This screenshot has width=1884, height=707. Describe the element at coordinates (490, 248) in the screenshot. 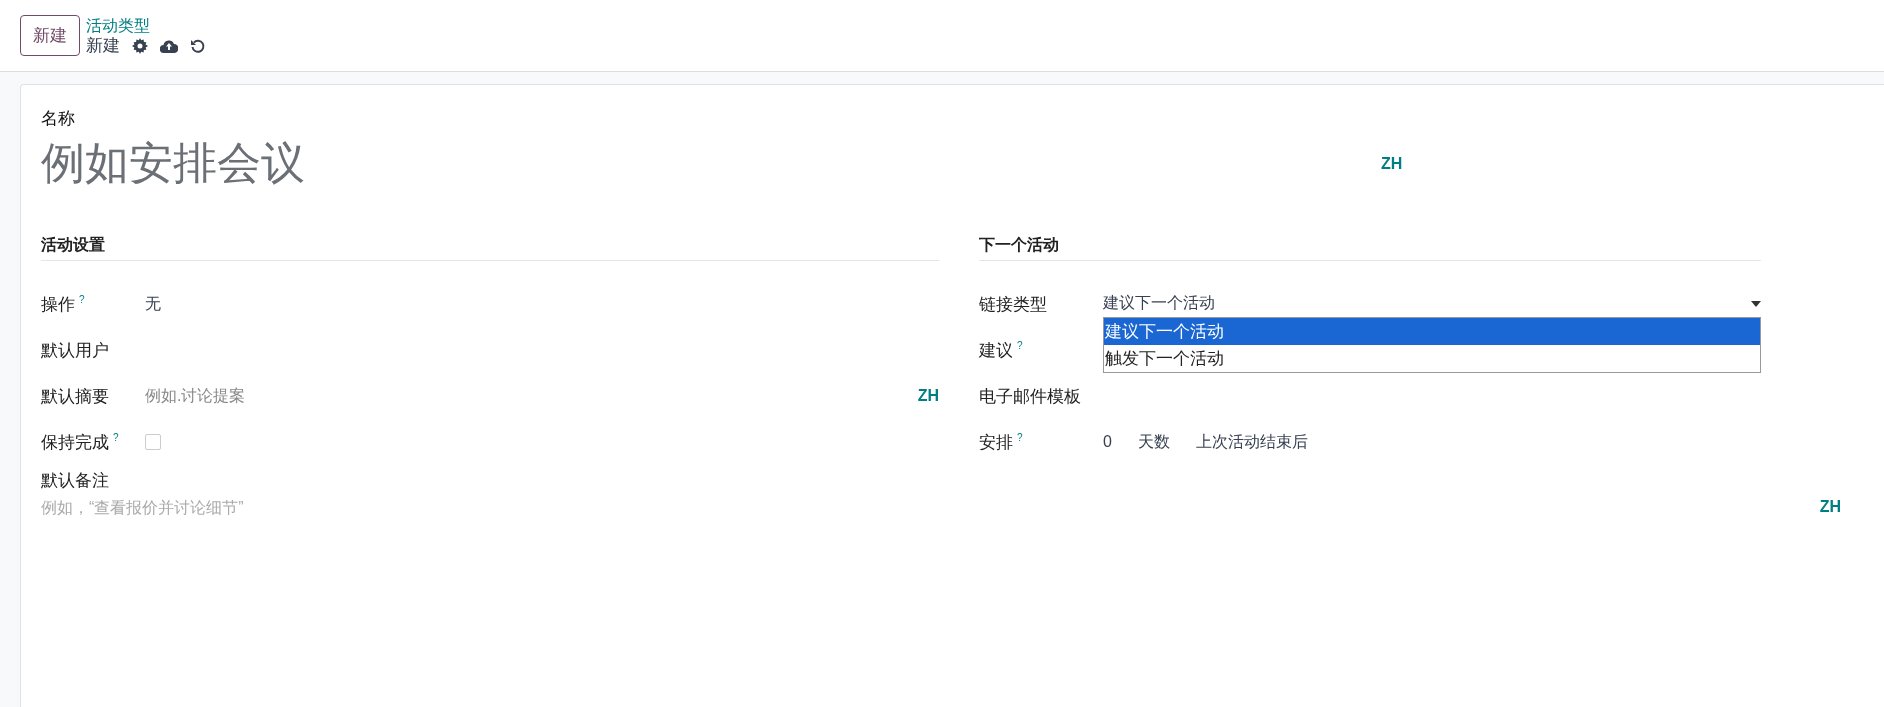

I see `section-title: 活动设置` at that location.